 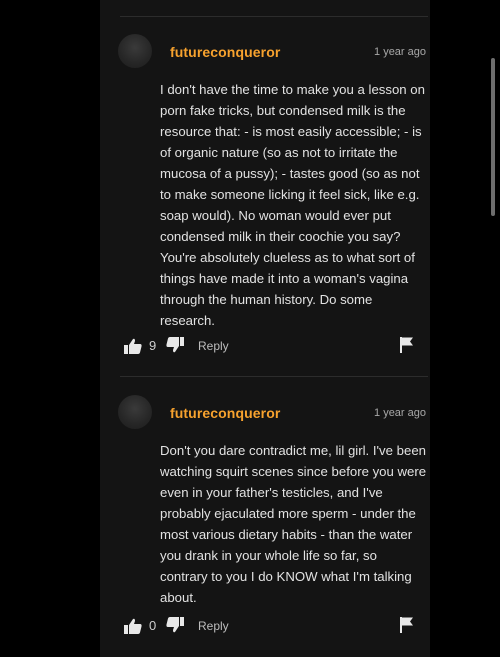 I want to click on like-count: 9, so click(x=153, y=345).